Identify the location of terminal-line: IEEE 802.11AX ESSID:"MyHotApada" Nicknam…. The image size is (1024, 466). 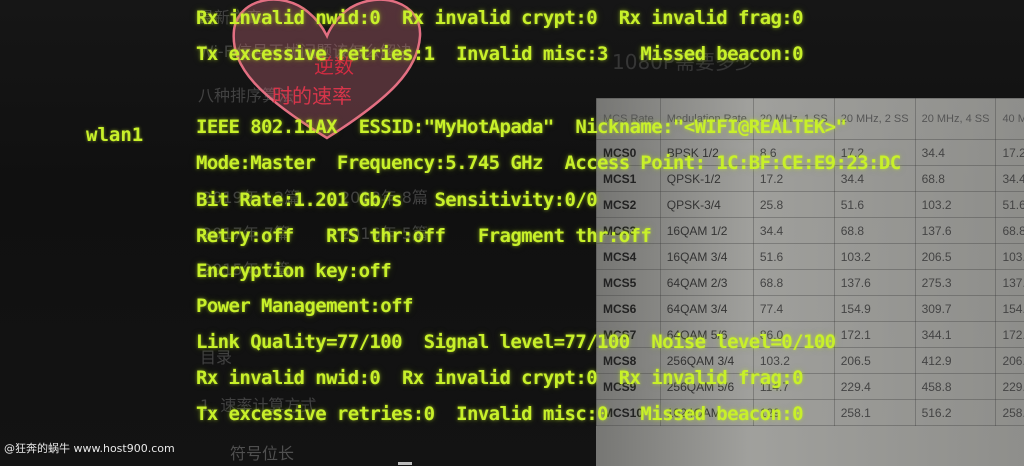
(521, 127).